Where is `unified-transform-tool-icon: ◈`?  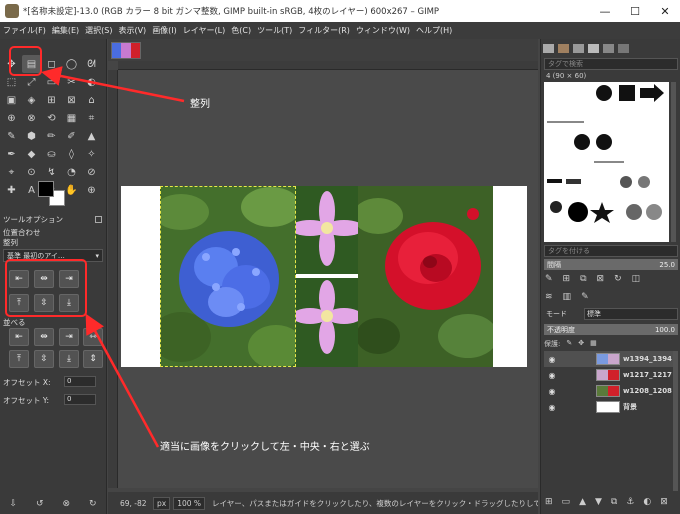
unified-transform-tool-icon: ◈ is located at coordinates (31, 100).